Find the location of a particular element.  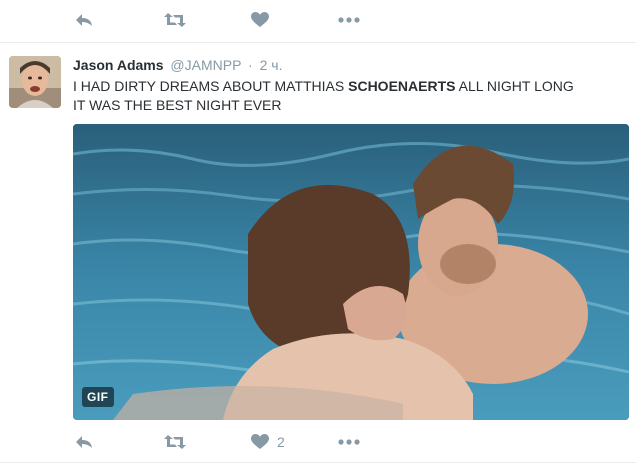

like-button: 2 is located at coordinates (268, 442).